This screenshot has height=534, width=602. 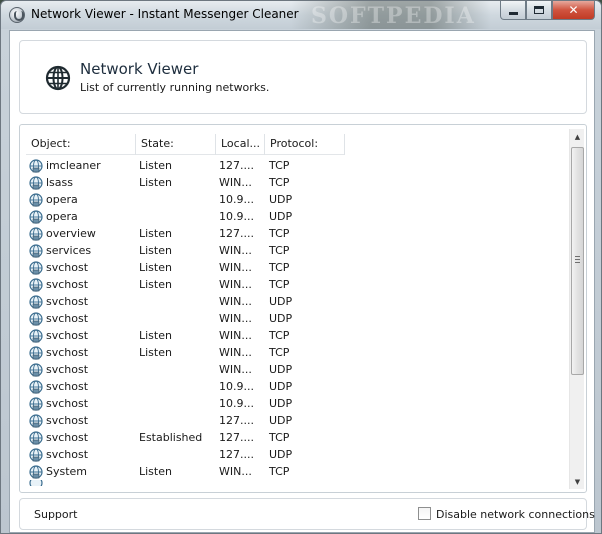 What do you see at coordinates (294, 483) in the screenshot?
I see `list-rows-overflow` at bounding box center [294, 483].